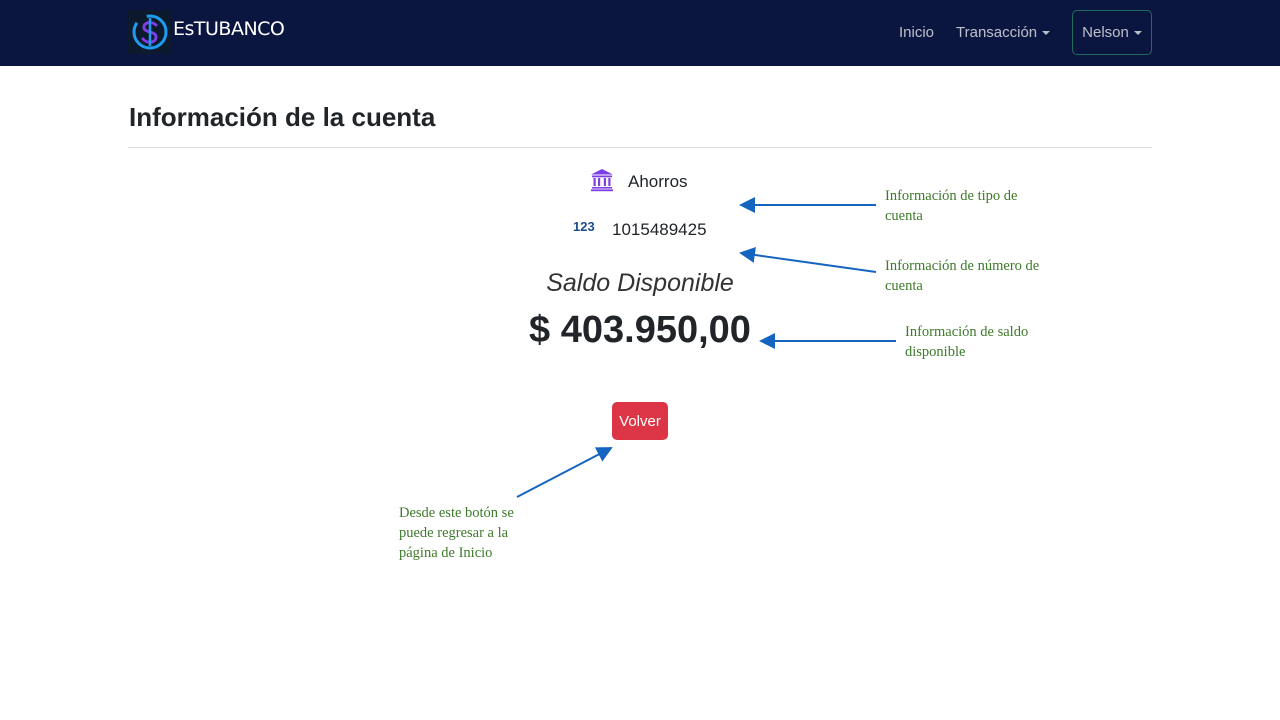  I want to click on brand-name: EsTUBANCO, so click(229, 29).